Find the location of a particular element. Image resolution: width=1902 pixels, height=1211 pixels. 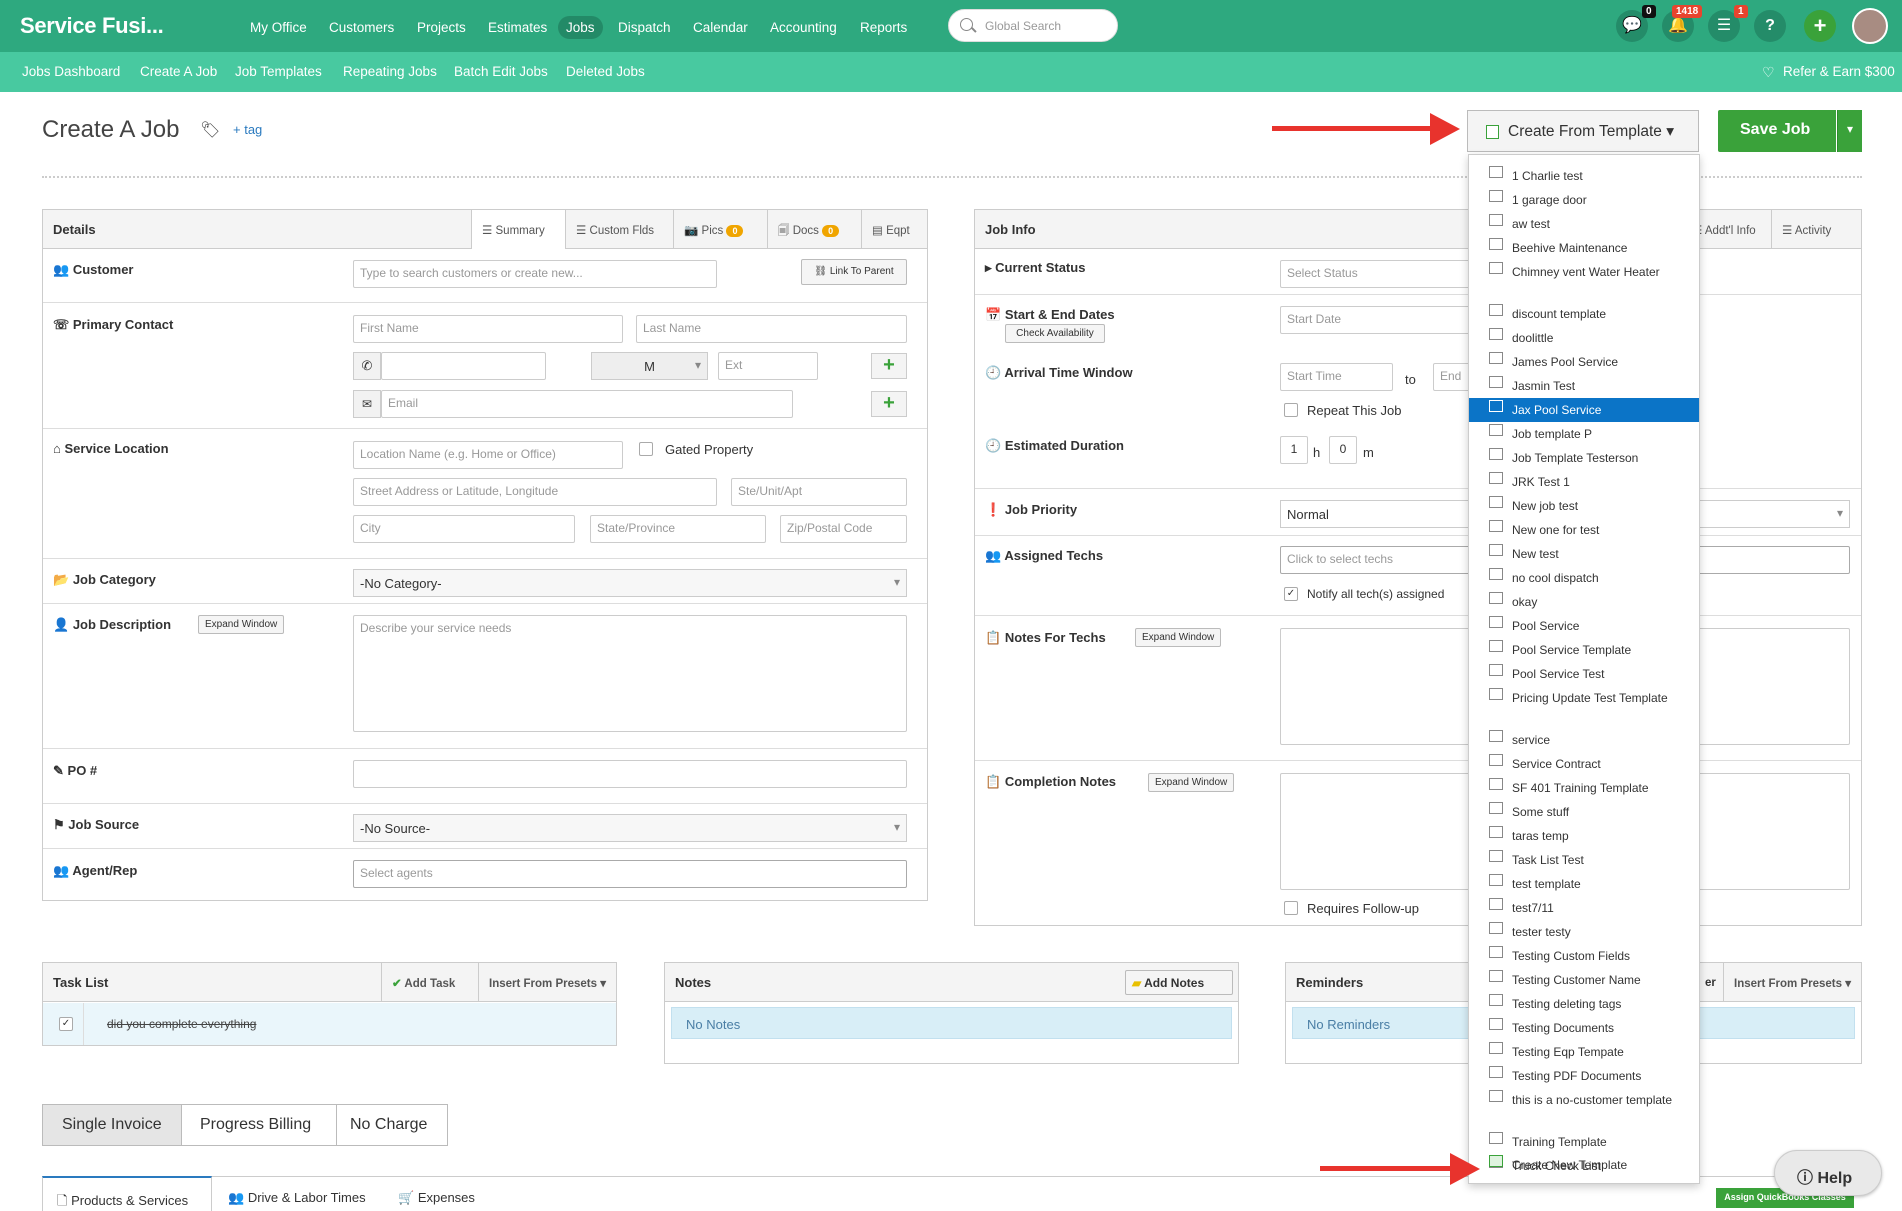

subnav-jobs-dashboard: Jobs Dashboard is located at coordinates (71, 71).